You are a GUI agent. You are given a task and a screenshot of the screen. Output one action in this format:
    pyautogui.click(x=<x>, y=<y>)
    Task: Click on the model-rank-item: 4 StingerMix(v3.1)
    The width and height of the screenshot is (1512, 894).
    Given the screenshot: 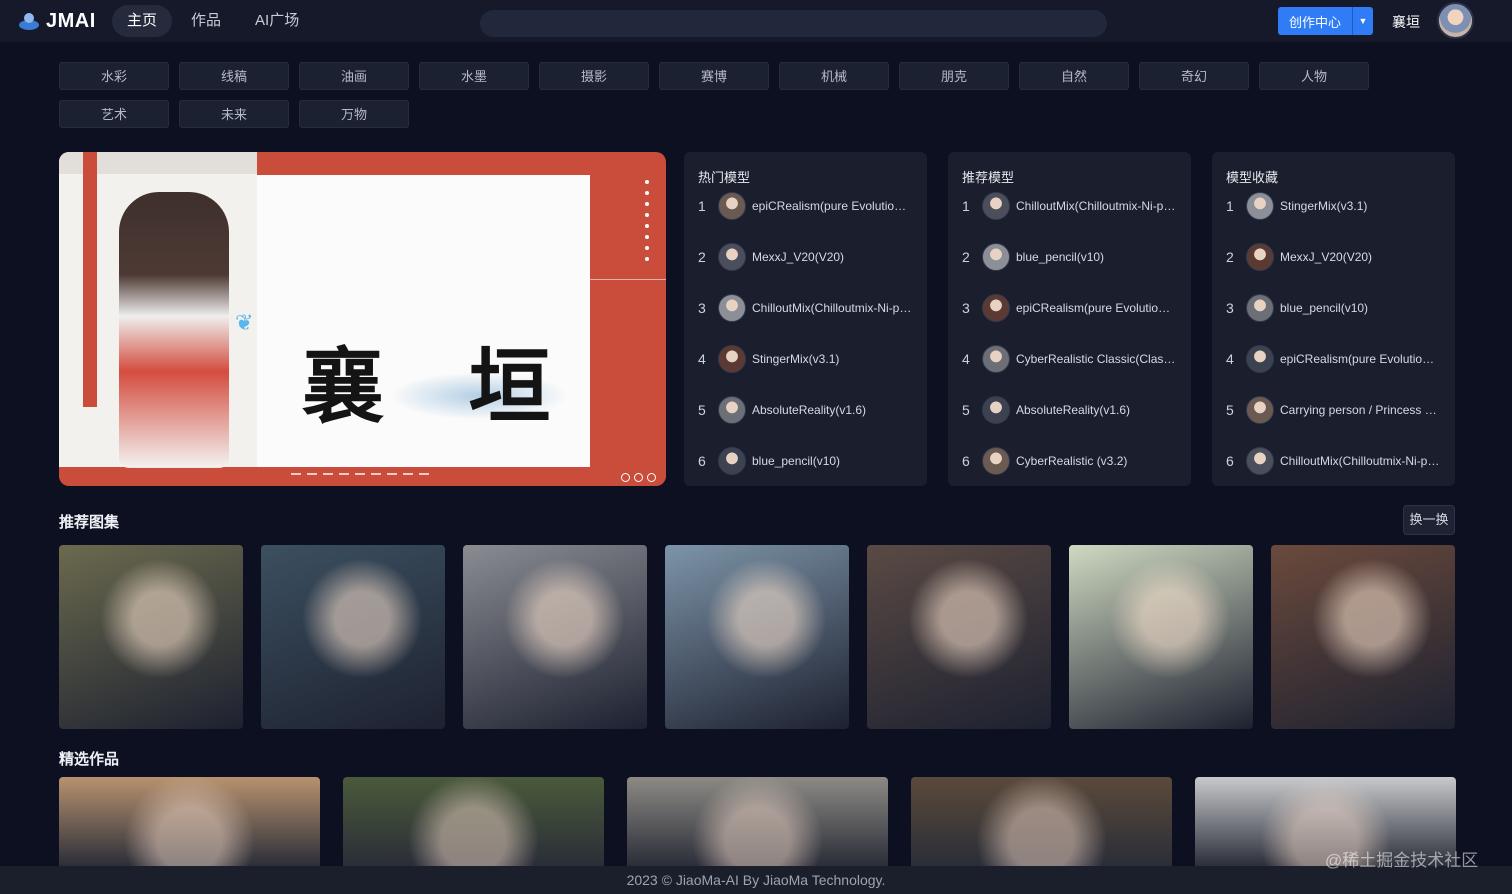 What is the action you would take?
    pyautogui.click(x=808, y=359)
    